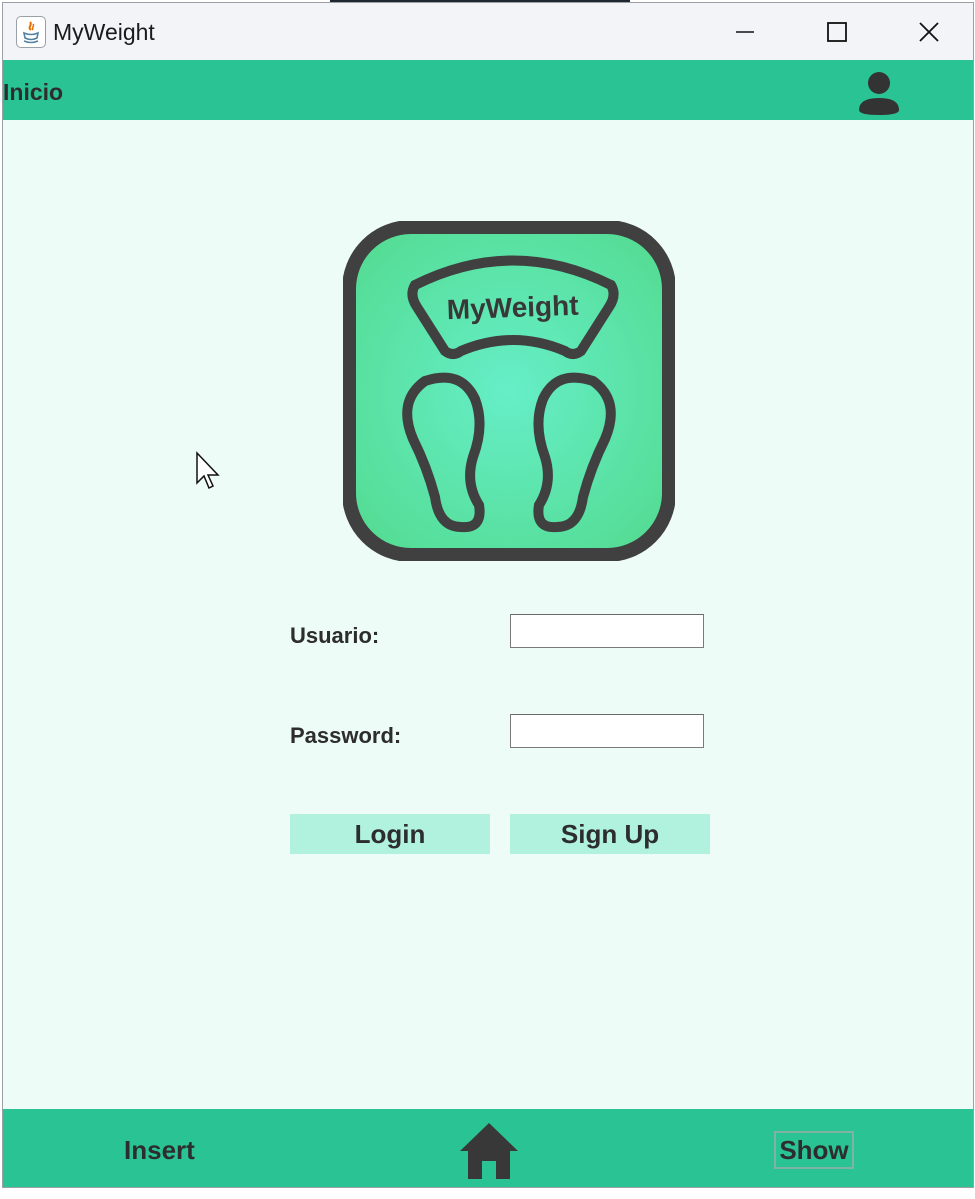 This screenshot has height=1199, width=975. I want to click on insert-button: Insert, so click(159, 1150).